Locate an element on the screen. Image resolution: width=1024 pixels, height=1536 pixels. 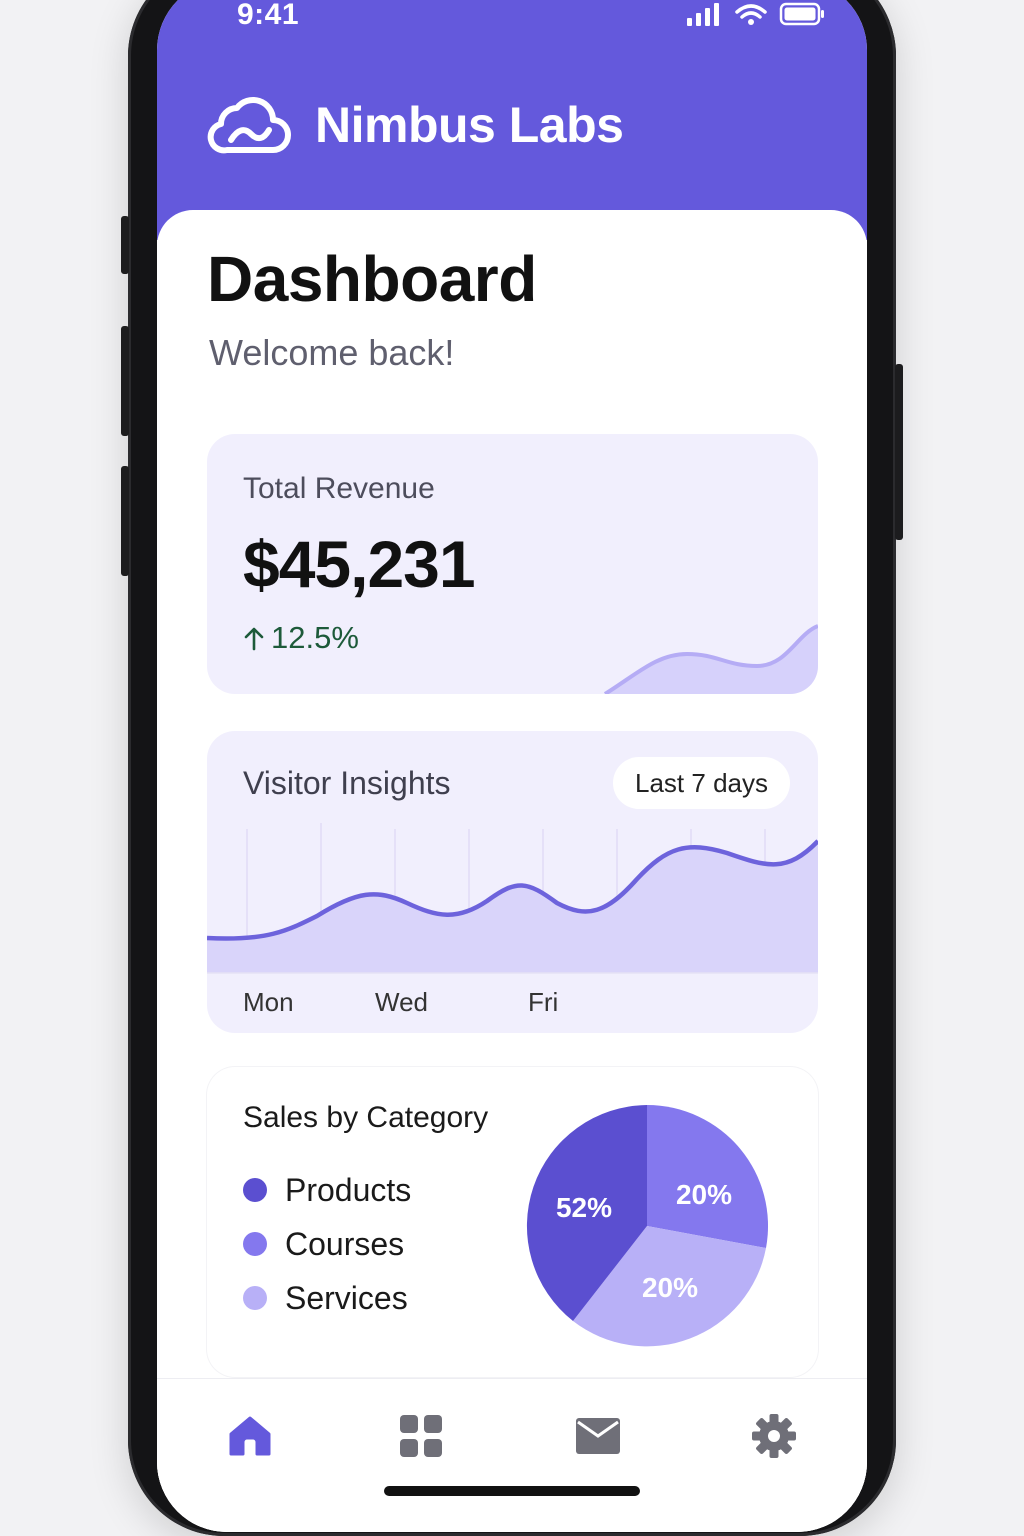
sales-pie-chart: 52% 20% 20% is located at coordinates (647, 1226).